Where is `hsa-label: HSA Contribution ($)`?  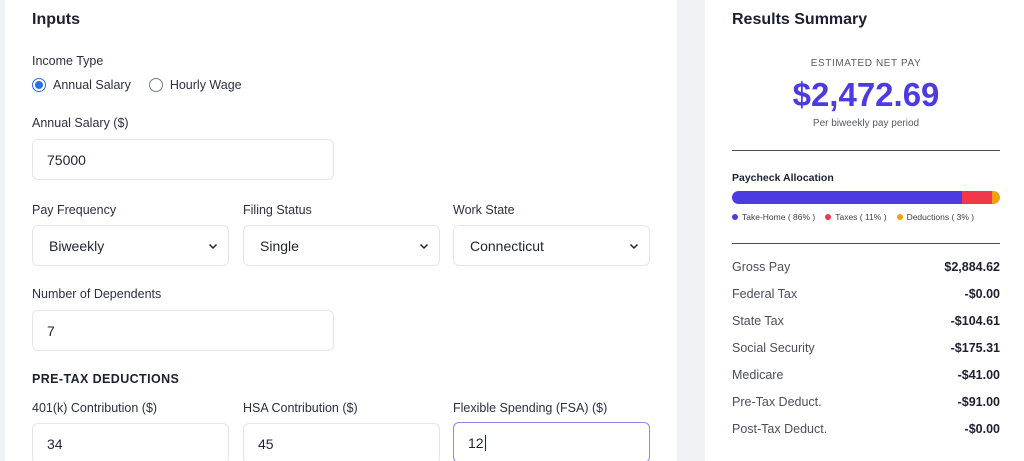
hsa-label: HSA Contribution ($) is located at coordinates (300, 408).